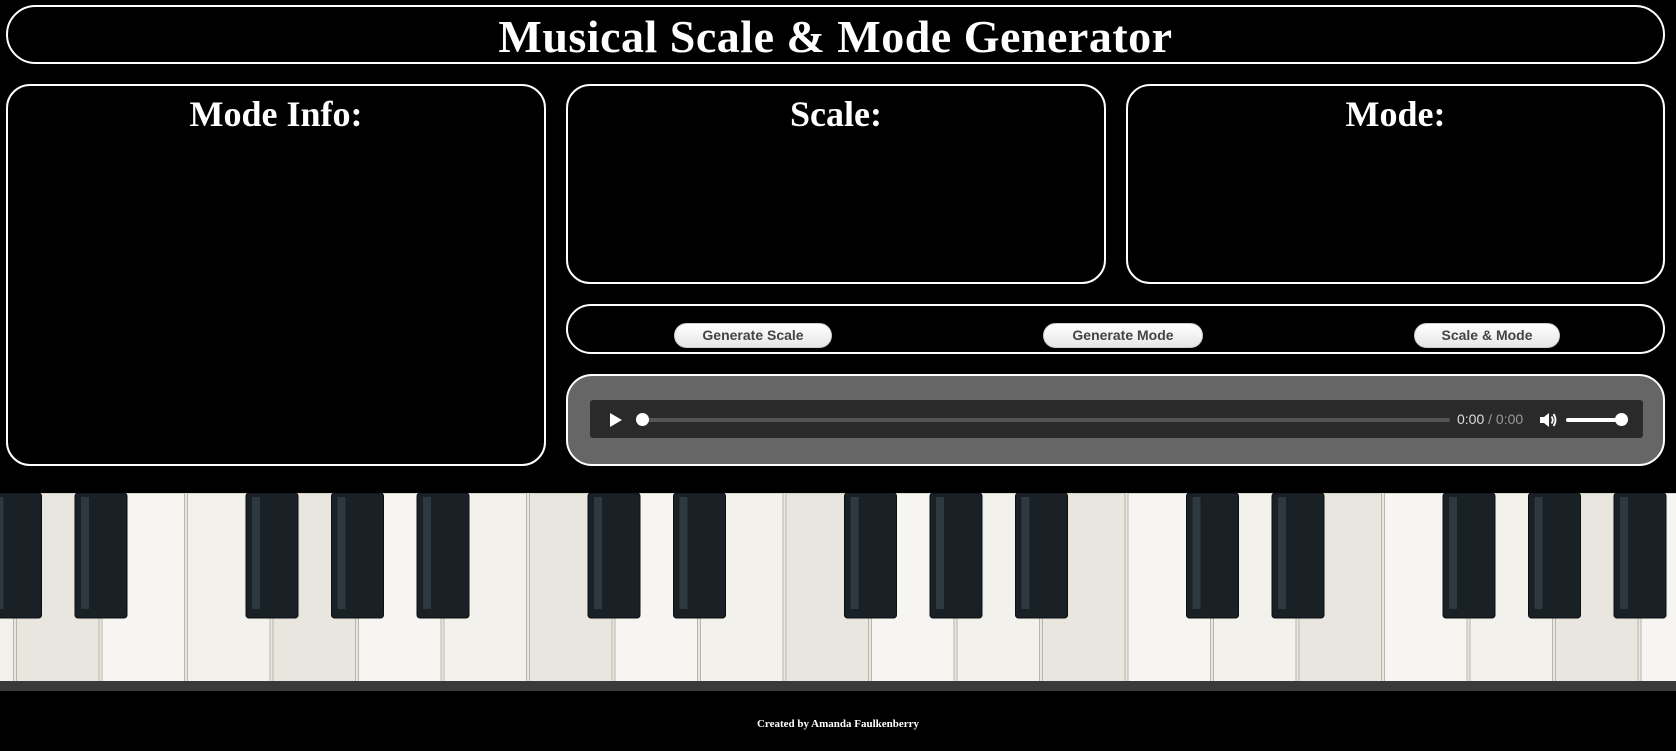 The height and width of the screenshot is (751, 1676). What do you see at coordinates (1043, 419) in the screenshot?
I see `seek-bar` at bounding box center [1043, 419].